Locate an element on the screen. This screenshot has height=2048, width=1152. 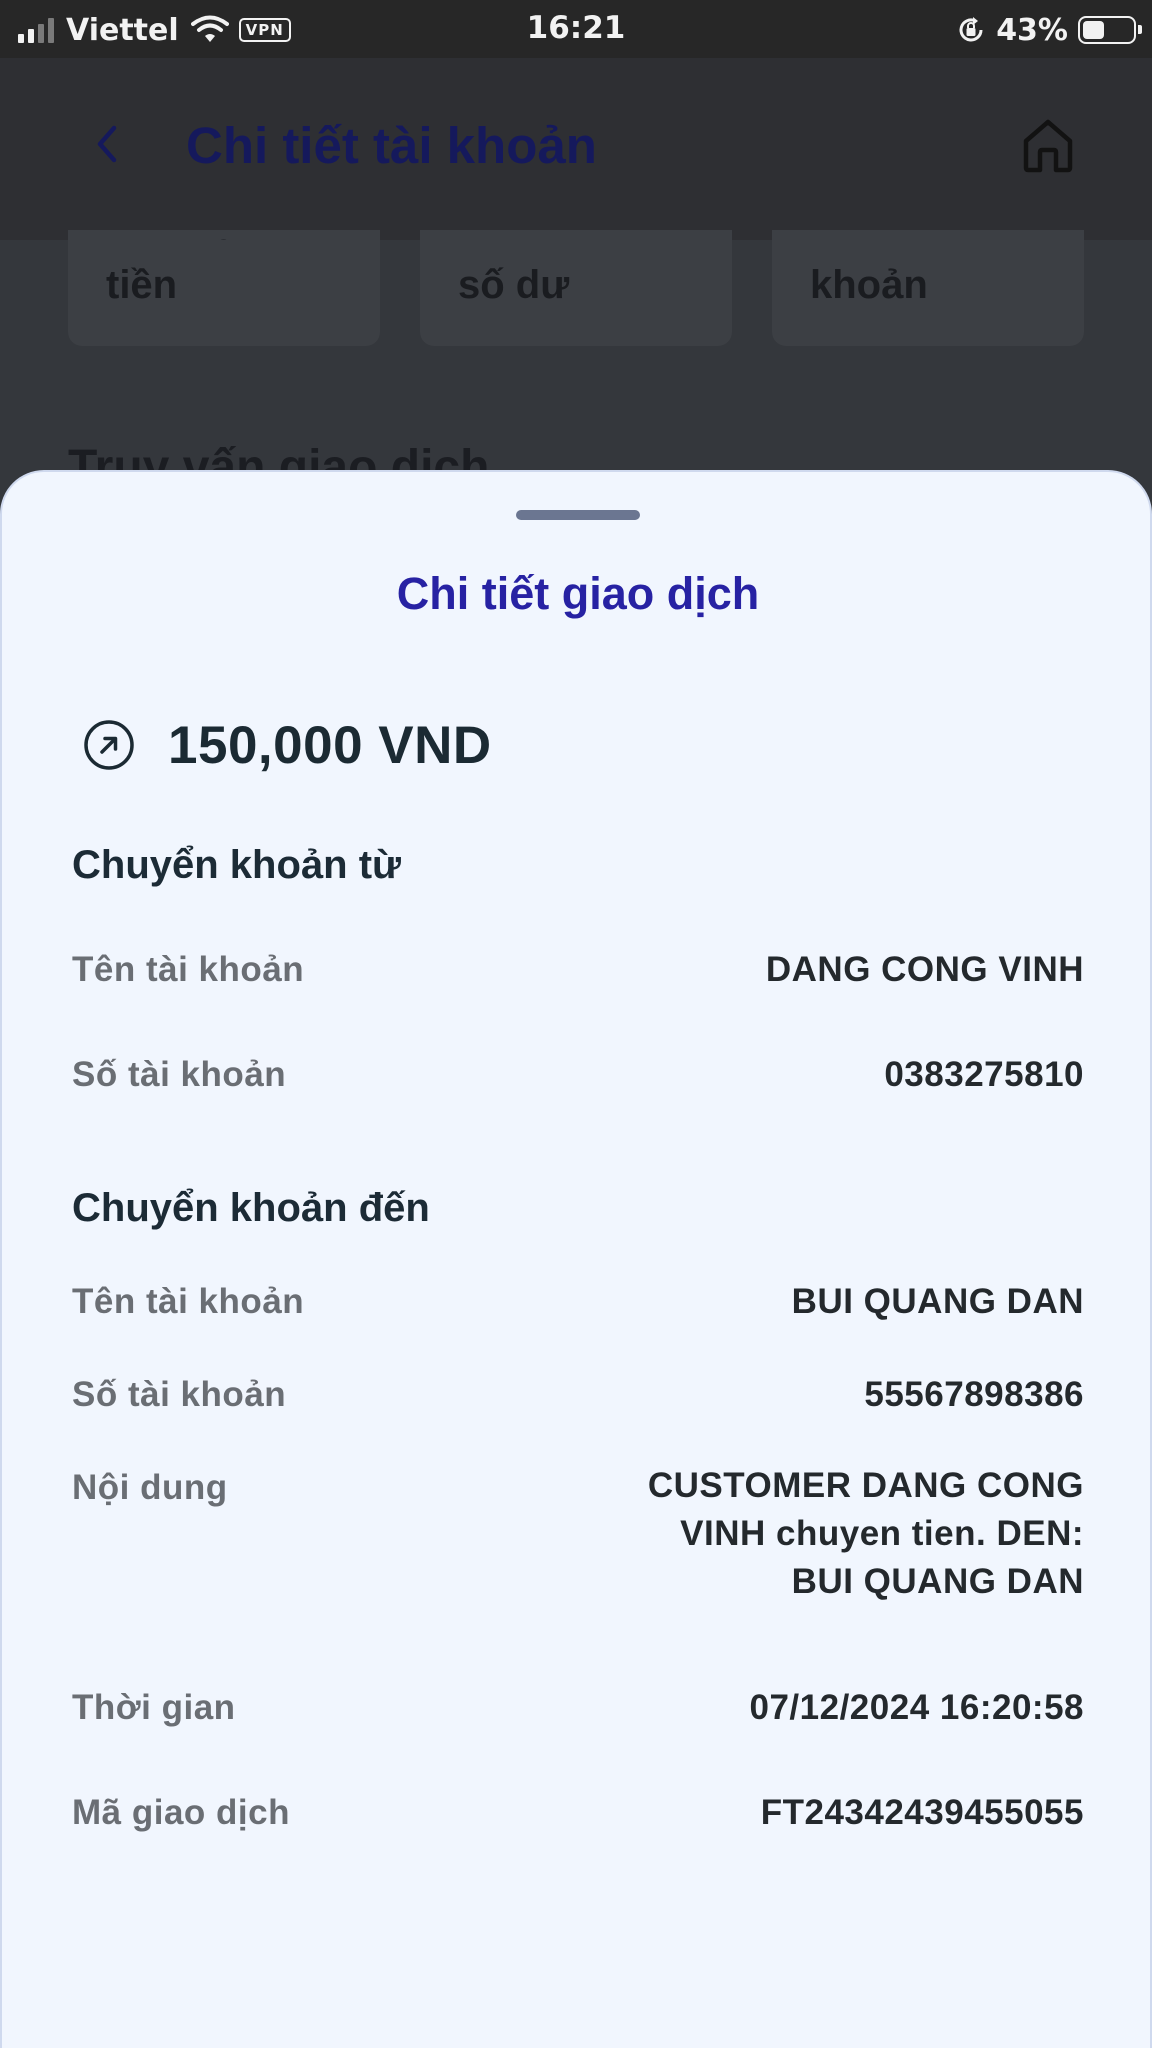
quick-action-label-line2: tiền is located at coordinates (142, 285).